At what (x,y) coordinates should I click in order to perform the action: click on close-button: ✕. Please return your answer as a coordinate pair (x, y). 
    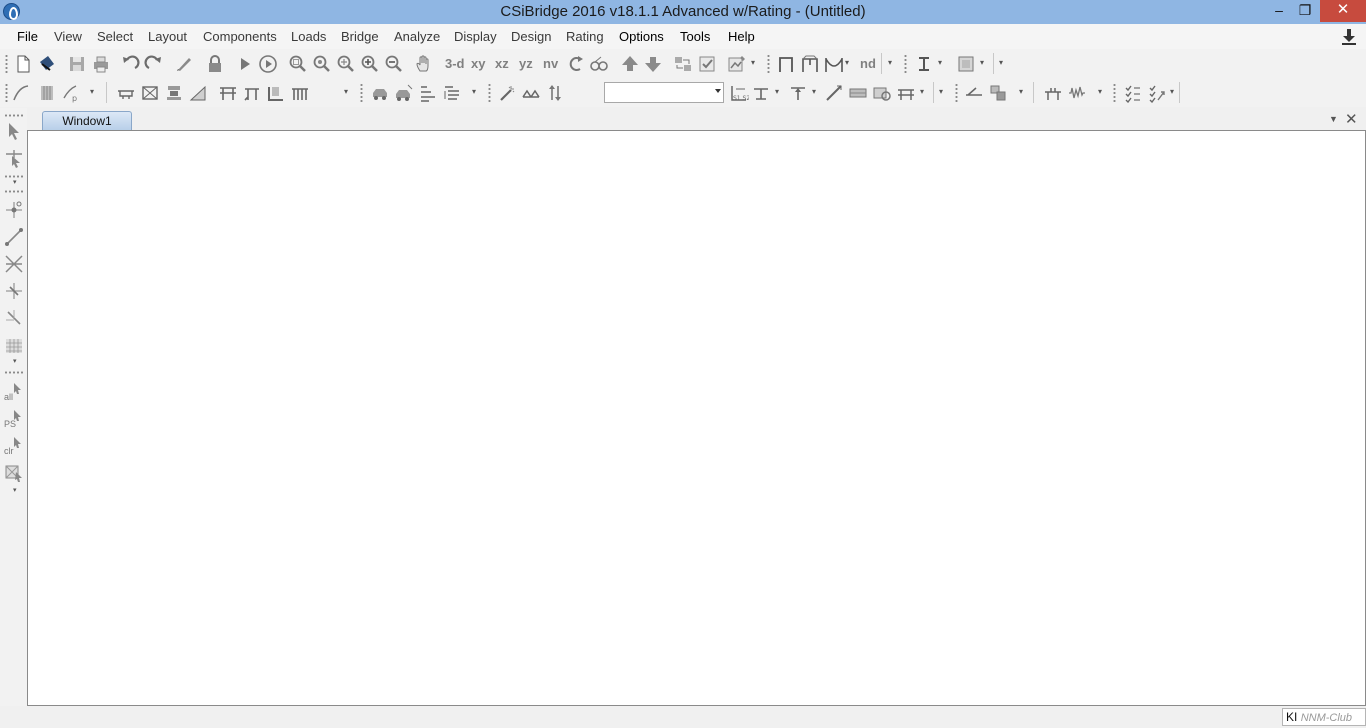
    Looking at the image, I should click on (1343, 11).